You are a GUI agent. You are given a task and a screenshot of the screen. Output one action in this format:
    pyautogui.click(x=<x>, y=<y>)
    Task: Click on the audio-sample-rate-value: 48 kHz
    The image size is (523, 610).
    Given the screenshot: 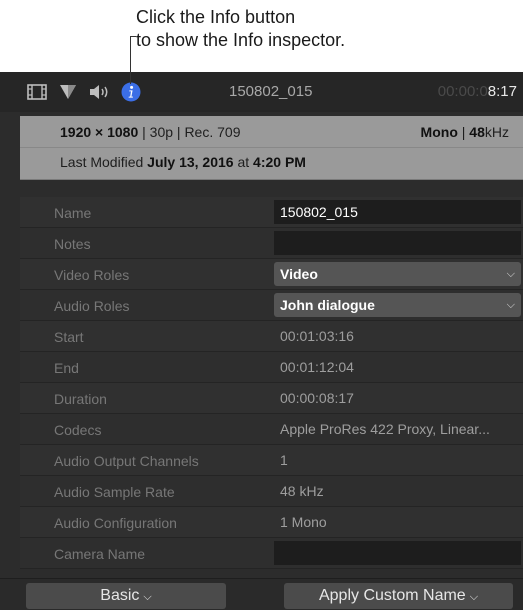 What is the action you would take?
    pyautogui.click(x=302, y=491)
    